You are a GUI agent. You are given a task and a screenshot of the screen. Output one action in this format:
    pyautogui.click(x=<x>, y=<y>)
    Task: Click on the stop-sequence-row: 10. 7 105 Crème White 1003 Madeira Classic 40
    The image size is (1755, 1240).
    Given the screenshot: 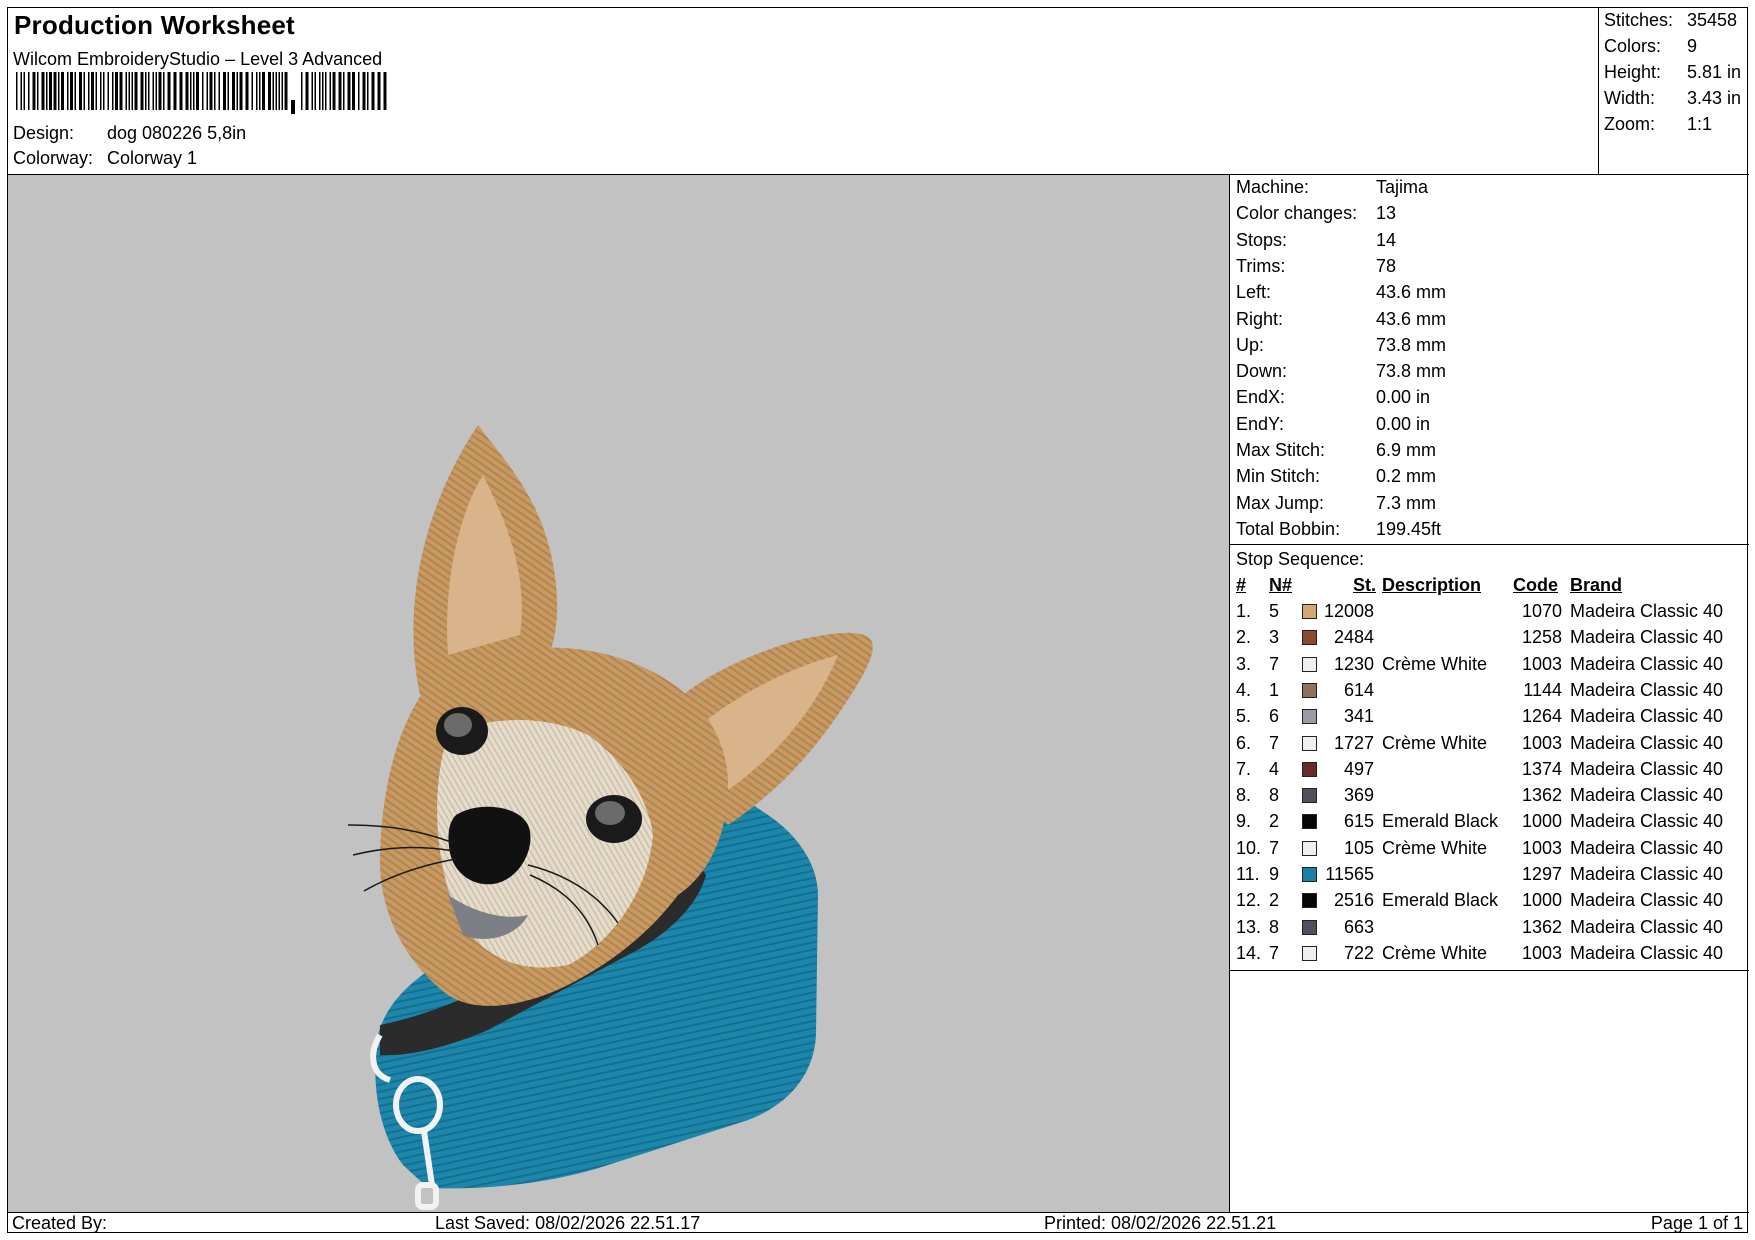 What is the action you would take?
    pyautogui.click(x=1489, y=851)
    